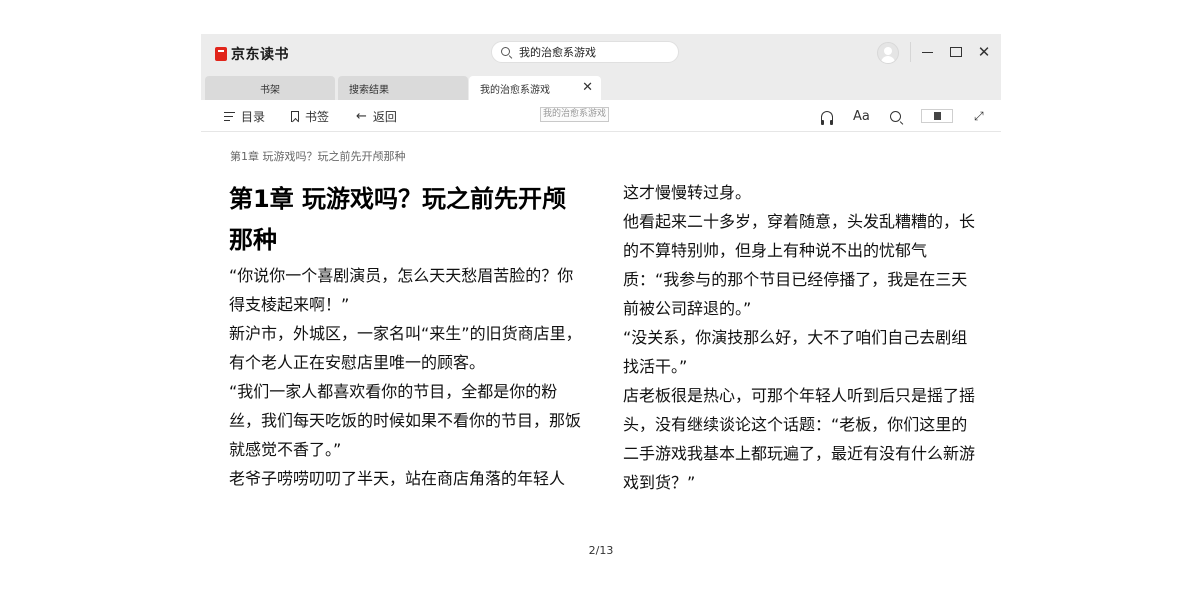 This screenshot has height=600, width=1200. Describe the element at coordinates (317, 116) in the screenshot. I see `bookmark-label: 书签` at that location.